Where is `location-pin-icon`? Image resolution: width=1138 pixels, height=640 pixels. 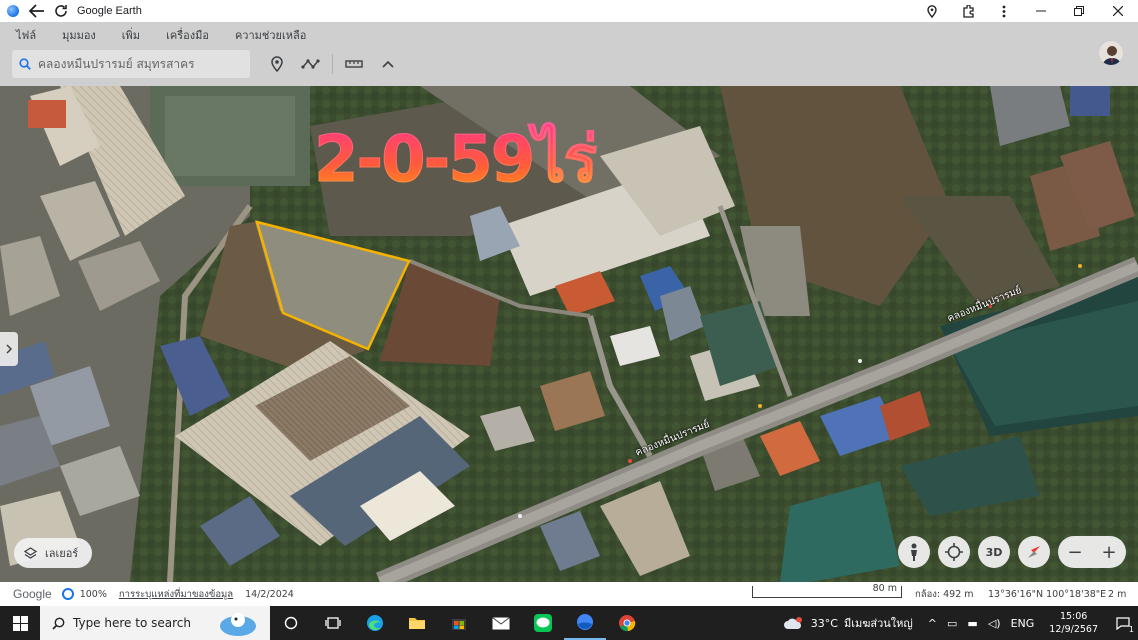 location-pin-icon is located at coordinates (932, 11).